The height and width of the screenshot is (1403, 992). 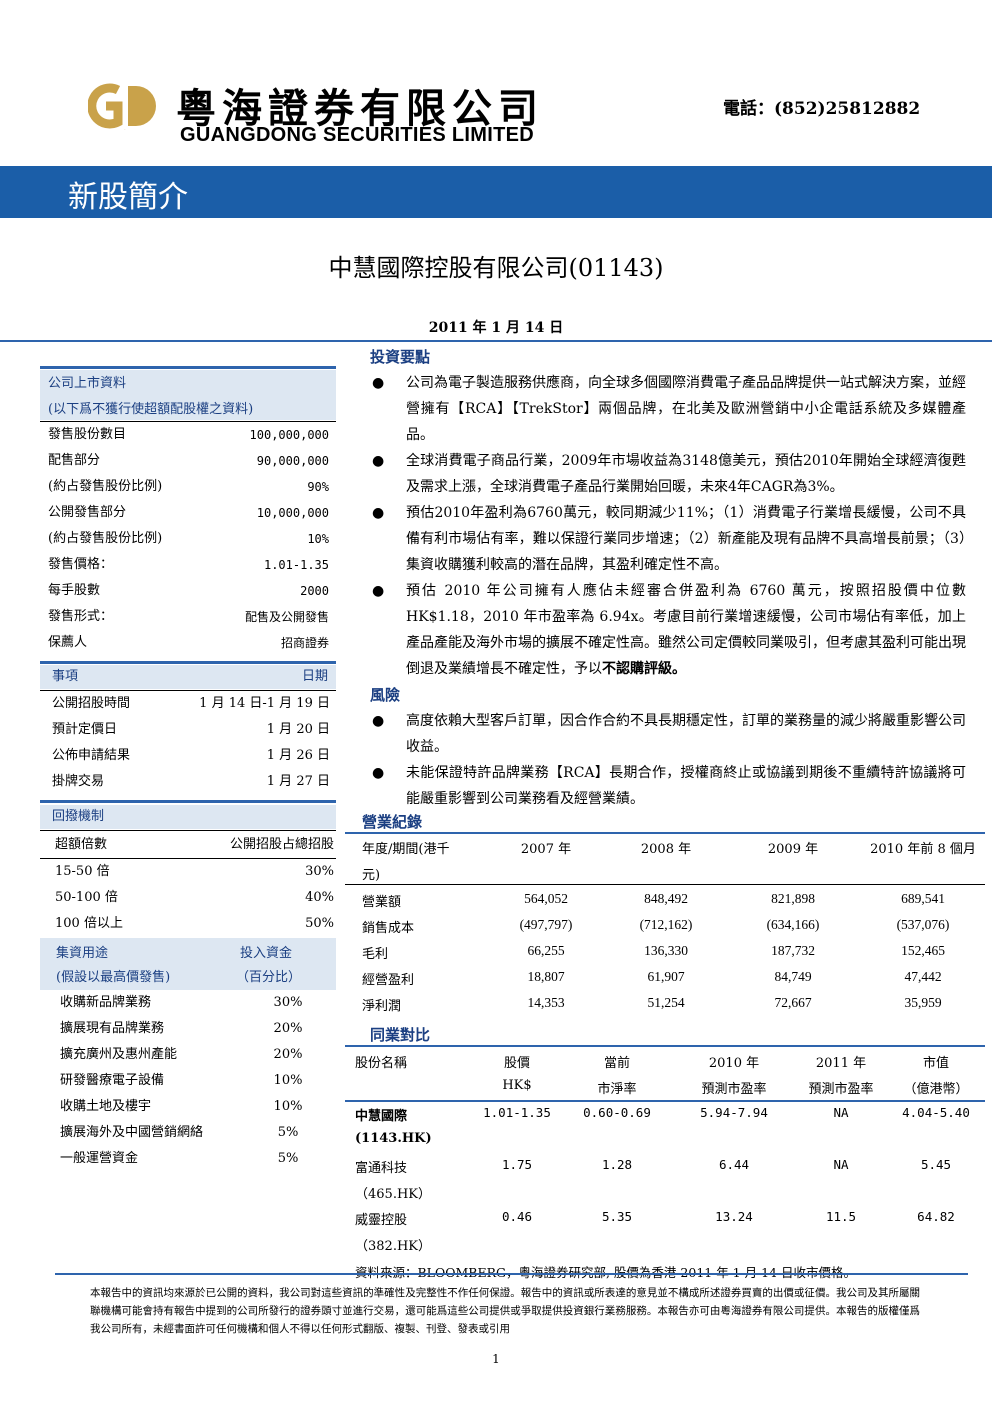 What do you see at coordinates (304, 643) in the screenshot?
I see `listing-value: 招商證券` at bounding box center [304, 643].